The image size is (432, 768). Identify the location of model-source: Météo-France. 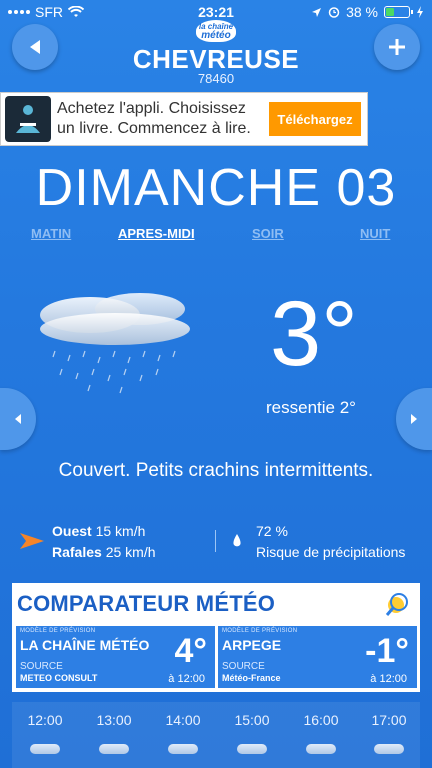
(251, 678).